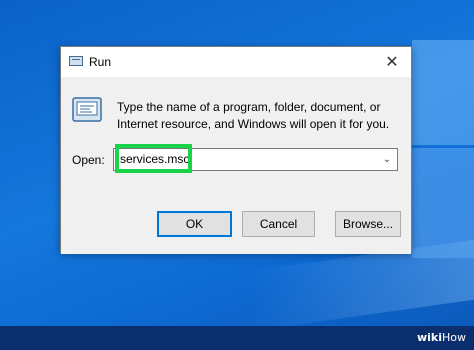 Image resolution: width=474 pixels, height=350 pixels. I want to click on open-label: Open:, so click(88, 160).